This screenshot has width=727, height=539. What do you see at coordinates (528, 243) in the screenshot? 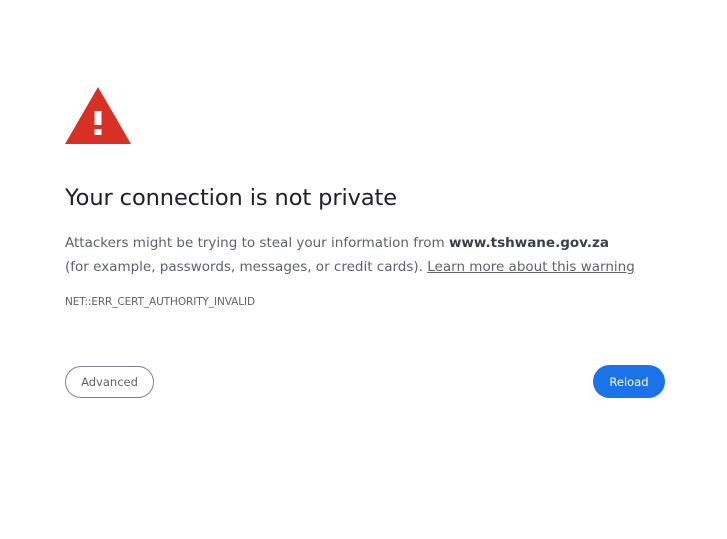
I see `site-domain: www.tshwane.gov.za` at bounding box center [528, 243].